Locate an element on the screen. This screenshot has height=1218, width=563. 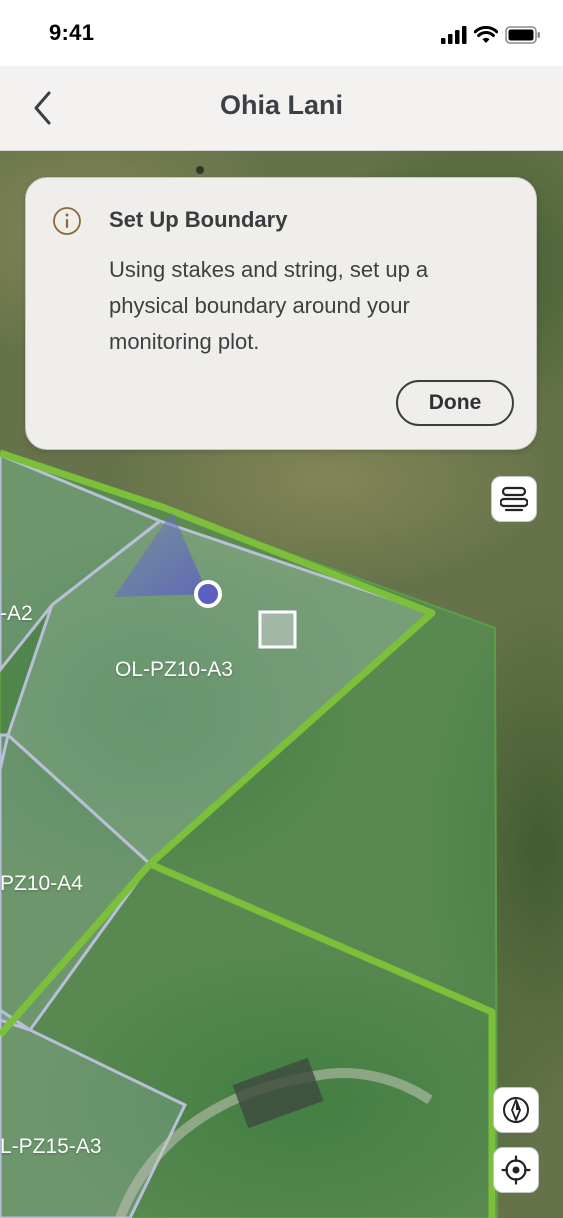
signal-icon is located at coordinates (454, 35).